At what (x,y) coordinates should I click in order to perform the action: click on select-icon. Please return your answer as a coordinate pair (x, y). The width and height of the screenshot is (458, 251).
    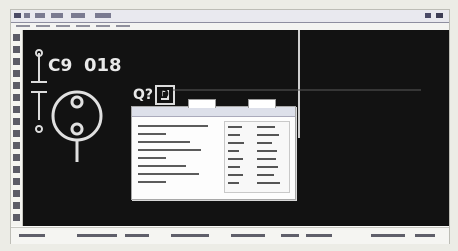
    Looking at the image, I should click on (16, 37).